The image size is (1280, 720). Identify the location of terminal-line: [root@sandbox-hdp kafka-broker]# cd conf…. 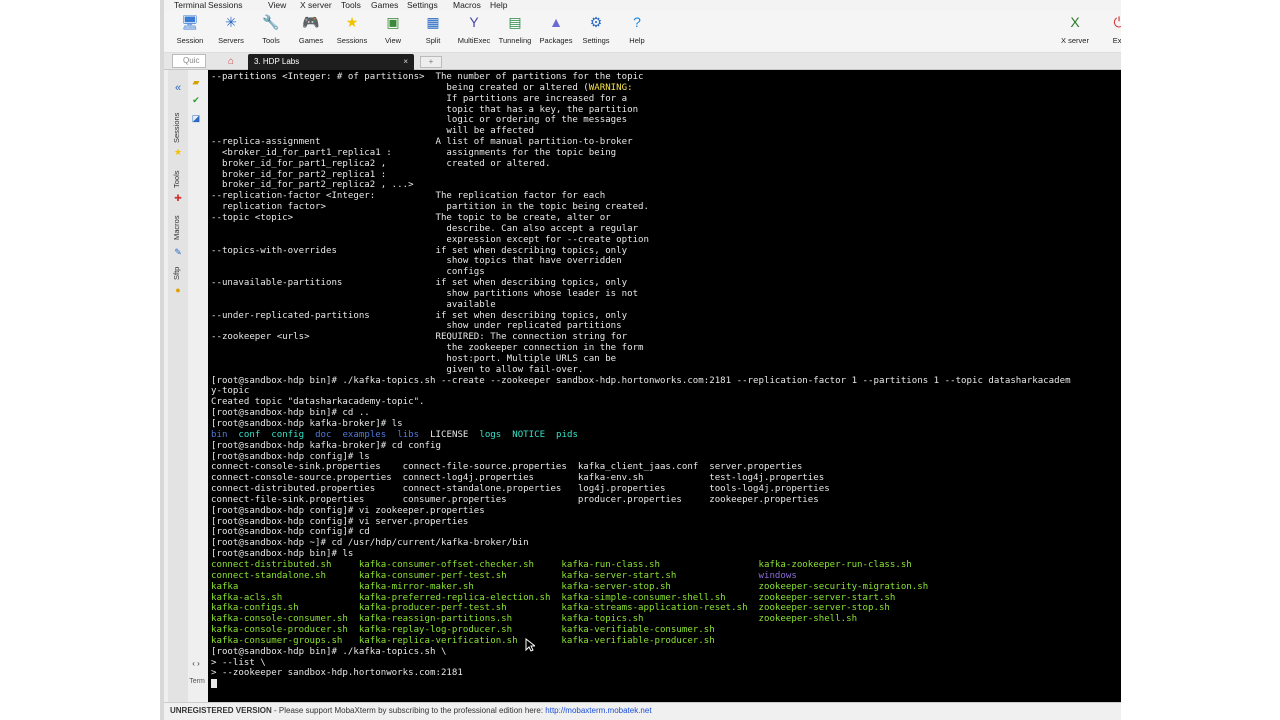
(666, 446).